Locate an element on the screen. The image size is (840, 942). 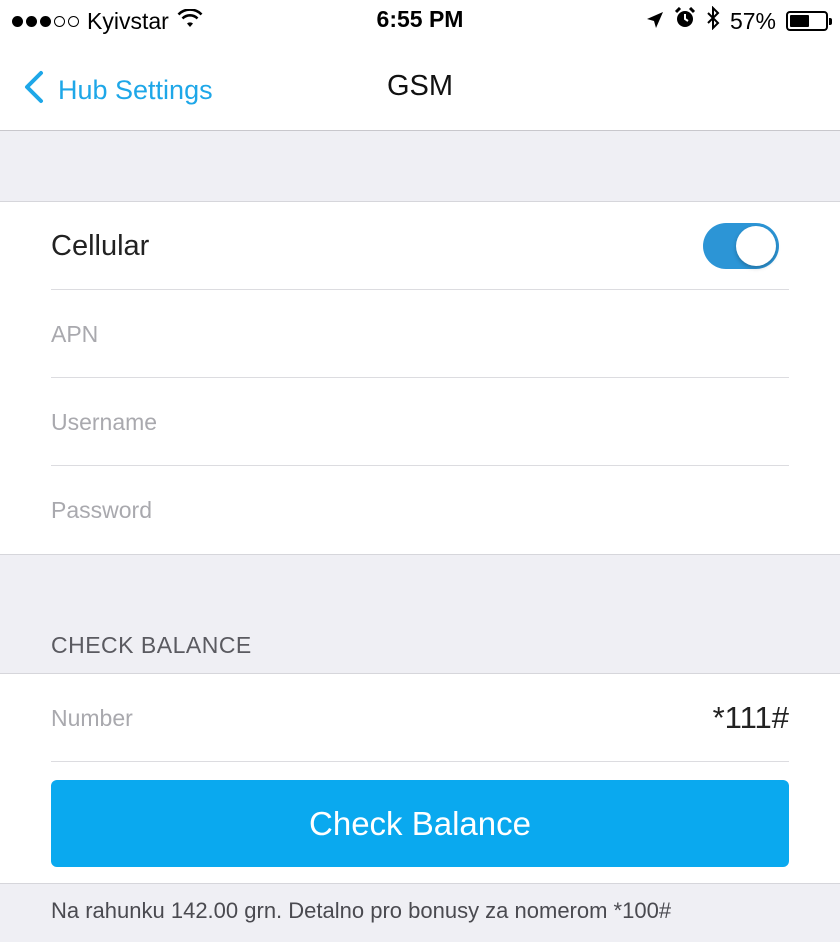
battery-percent: 57% is located at coordinates (752, 20).